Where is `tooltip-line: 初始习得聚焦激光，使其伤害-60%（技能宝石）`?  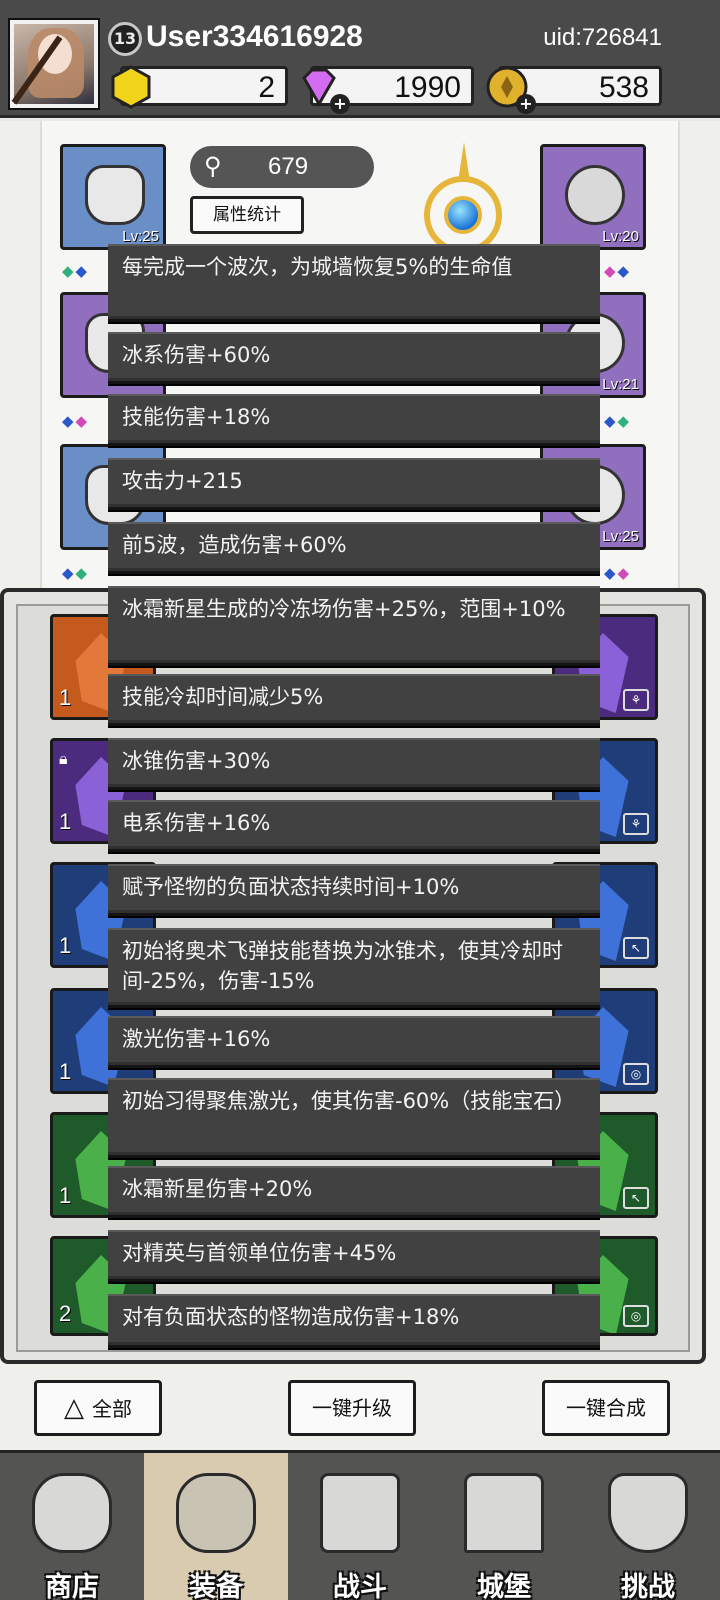
tooltip-line: 初始习得聚焦激光，使其伤害-60%（技能宝石） is located at coordinates (354, 1118).